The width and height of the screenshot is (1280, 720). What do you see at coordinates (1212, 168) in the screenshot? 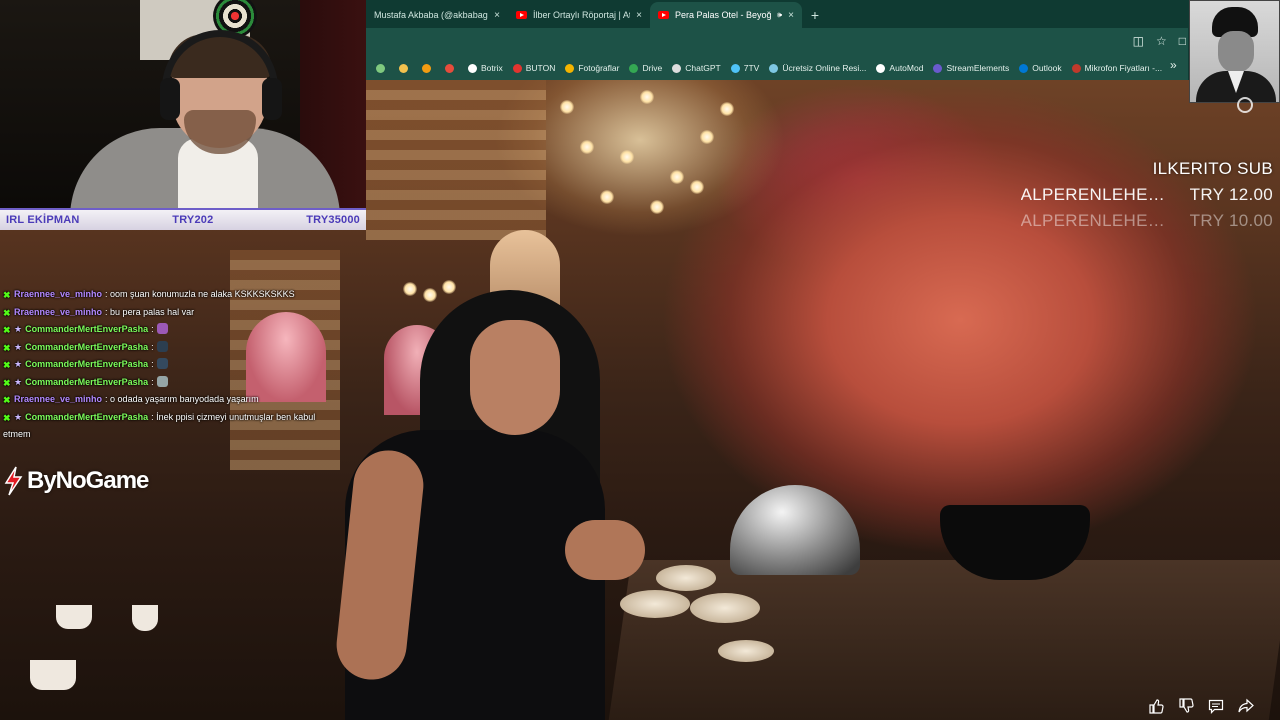
I see `sub-alert-title: ILKERITO SUB` at bounding box center [1212, 168].